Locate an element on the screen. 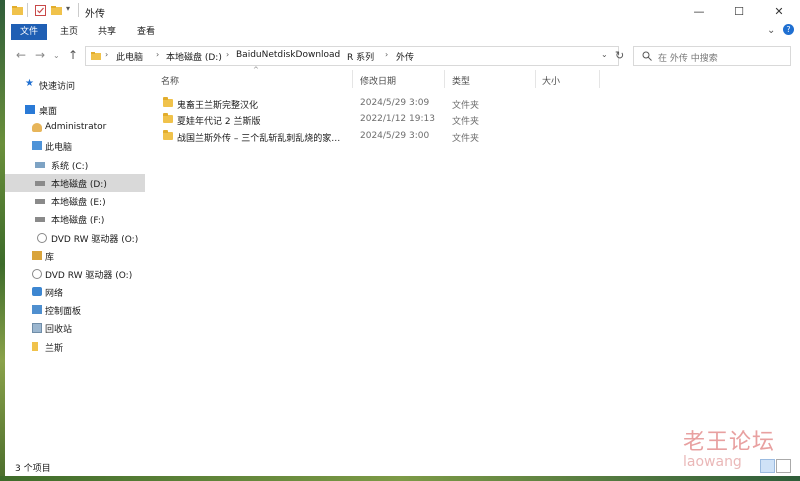 This screenshot has height=481, width=800. nav-item-label: 本地磁盘 (F:) is located at coordinates (78, 221).